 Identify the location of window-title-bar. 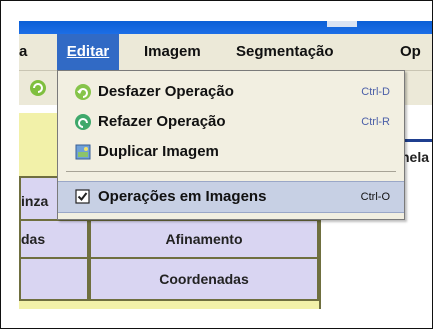
(225, 27).